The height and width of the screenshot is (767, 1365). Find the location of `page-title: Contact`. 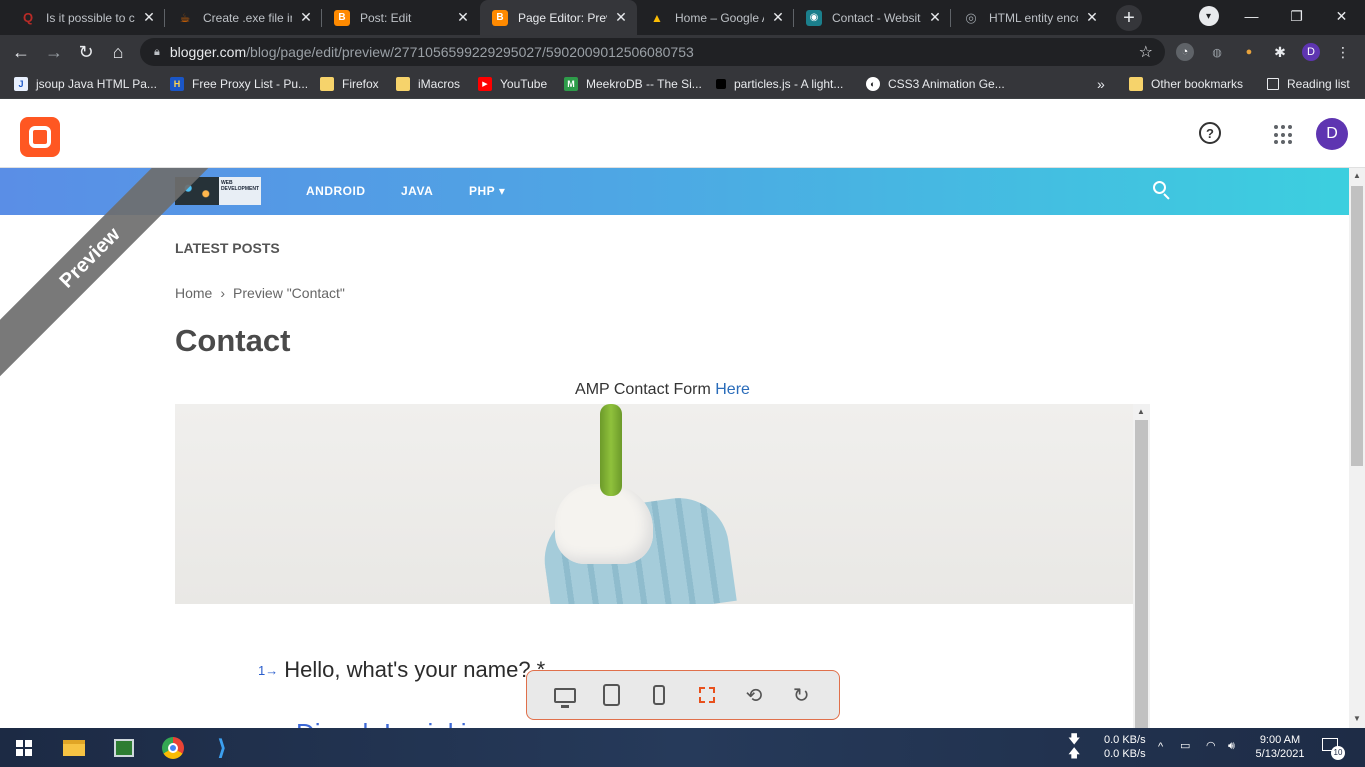

page-title: Contact is located at coordinates (233, 340).